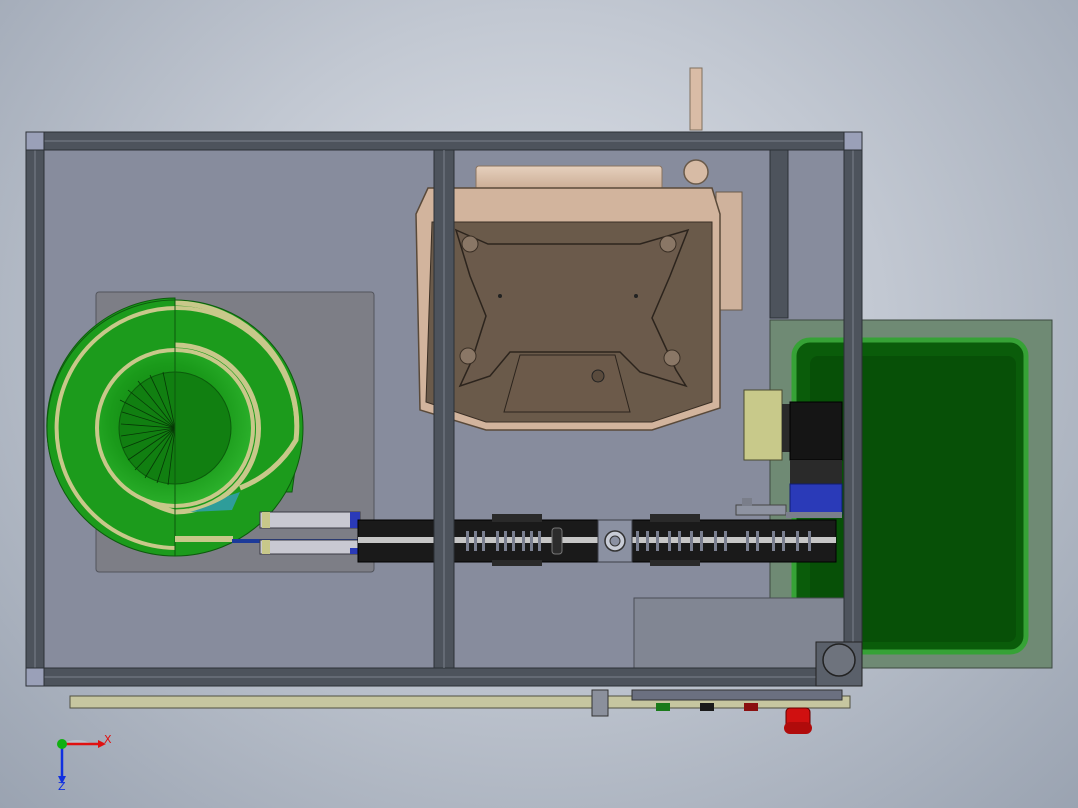 Image resolution: width=1078 pixels, height=808 pixels. What do you see at coordinates (740, 634) in the screenshot?
I see `electrical-box` at bounding box center [740, 634].